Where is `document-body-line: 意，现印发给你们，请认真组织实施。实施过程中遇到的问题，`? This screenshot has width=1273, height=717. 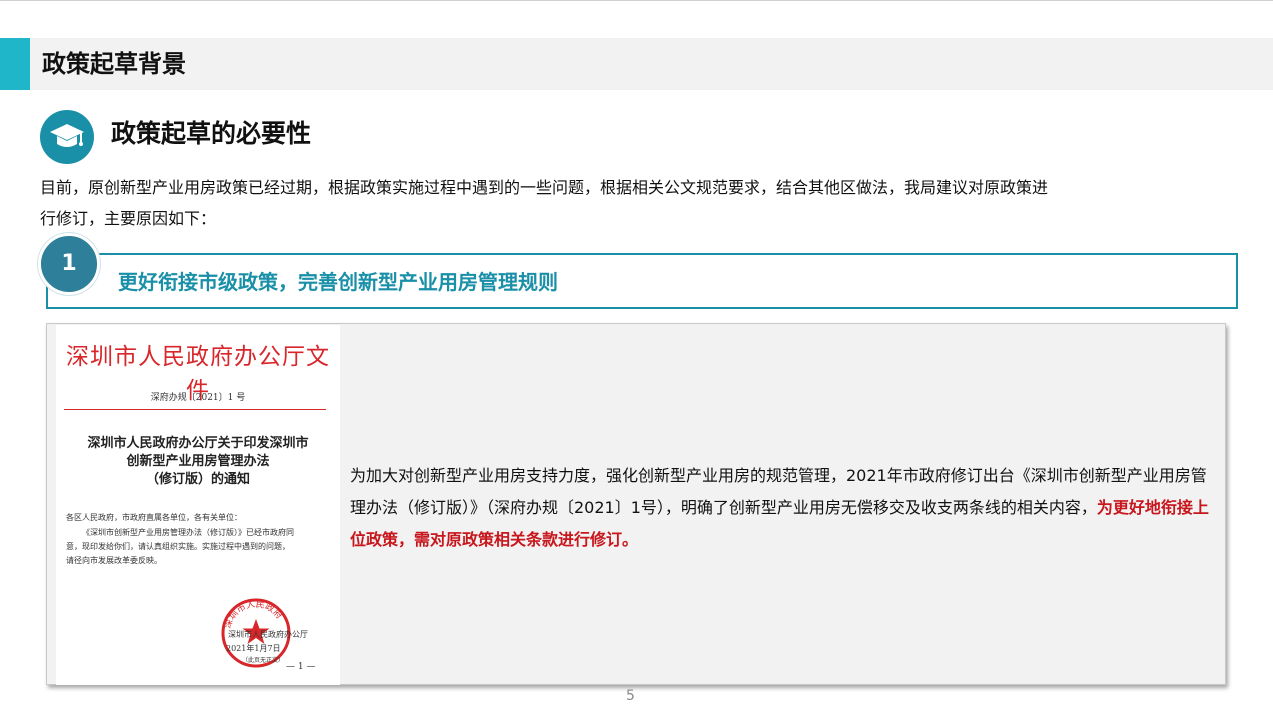
document-body-line: 意，现印发给你们，请认真组织实施。实施过程中遇到的问题， is located at coordinates (178, 546).